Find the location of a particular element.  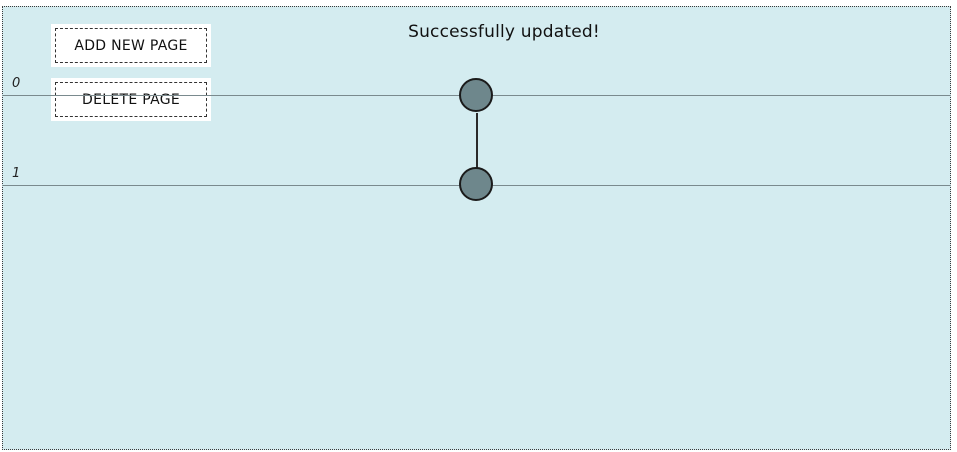

delete-page-label: DELETE PAGE is located at coordinates (131, 99).